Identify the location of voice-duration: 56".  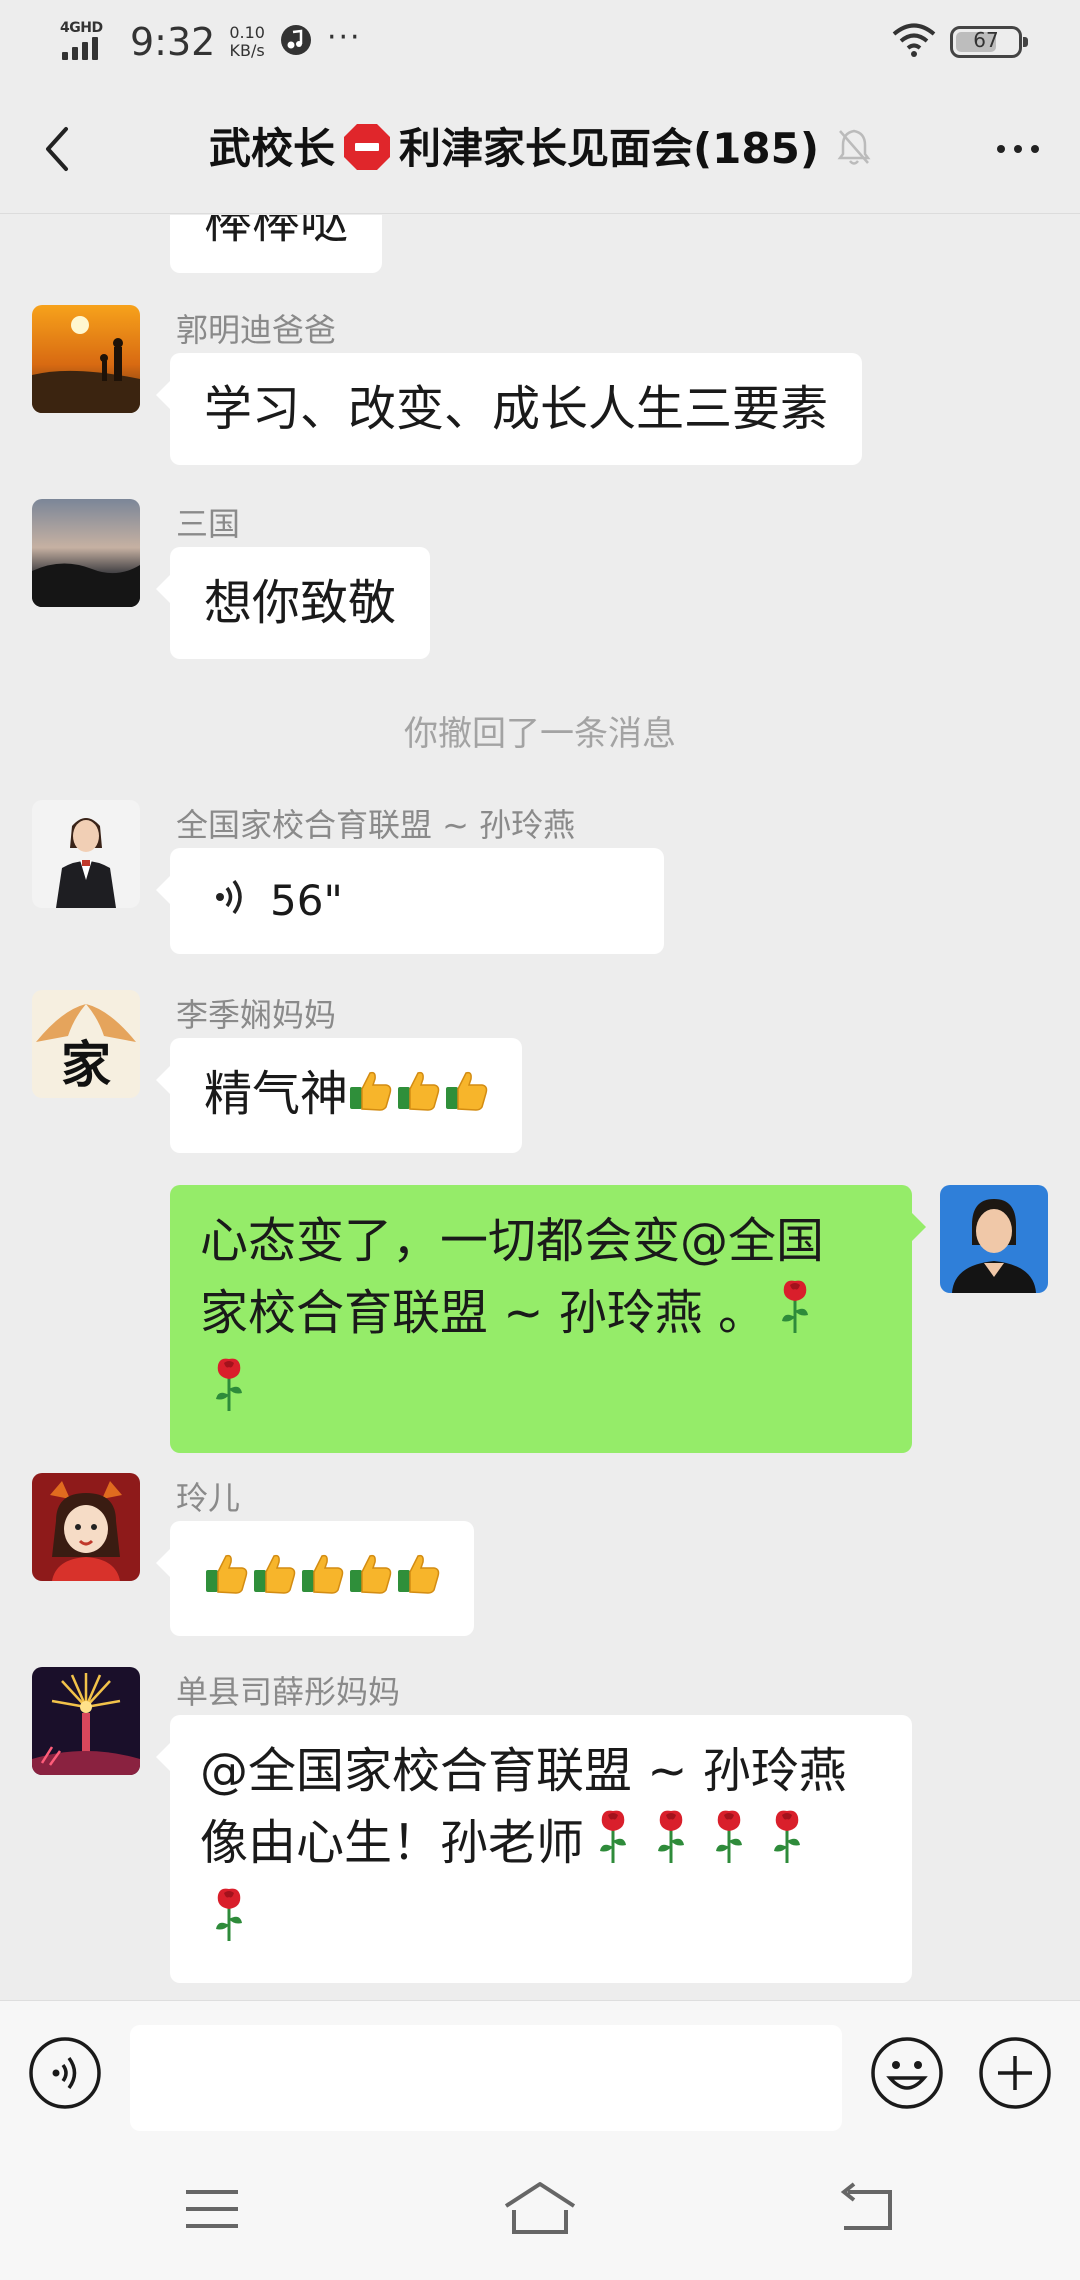
(306, 900).